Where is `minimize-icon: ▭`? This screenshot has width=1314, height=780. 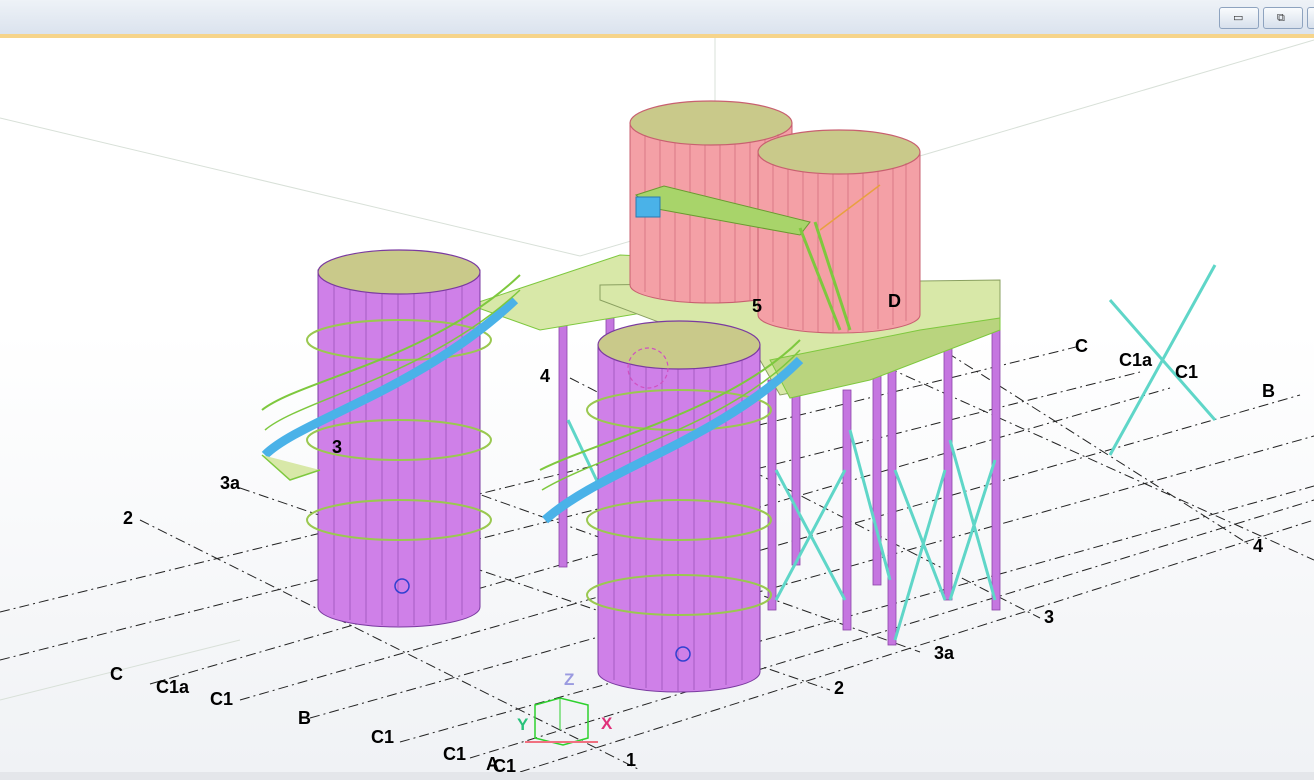 minimize-icon: ▭ is located at coordinates (1238, 17).